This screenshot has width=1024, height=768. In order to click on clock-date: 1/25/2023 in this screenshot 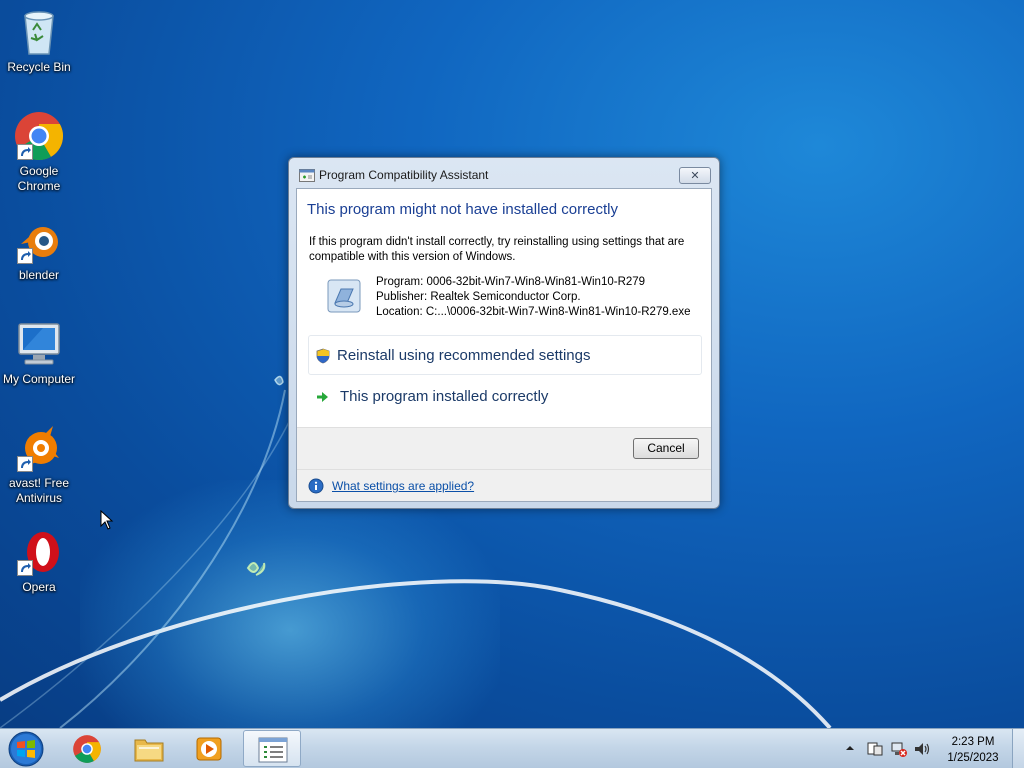, I will do `click(973, 758)`.